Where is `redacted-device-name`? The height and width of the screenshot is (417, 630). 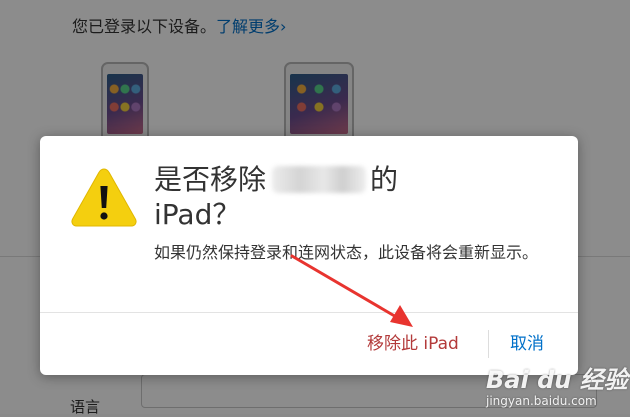
redacted-device-name is located at coordinates (319, 179).